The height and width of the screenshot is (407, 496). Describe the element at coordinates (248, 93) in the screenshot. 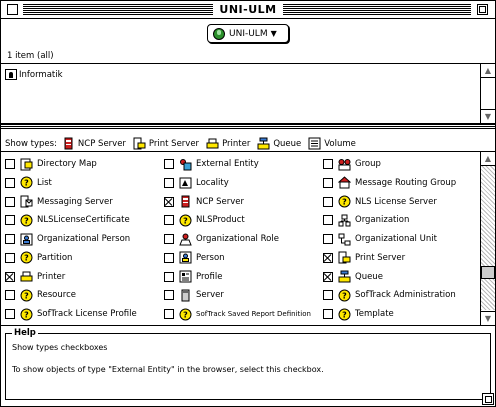

I see `object-browser-list: Informatik ▲ ▼` at that location.